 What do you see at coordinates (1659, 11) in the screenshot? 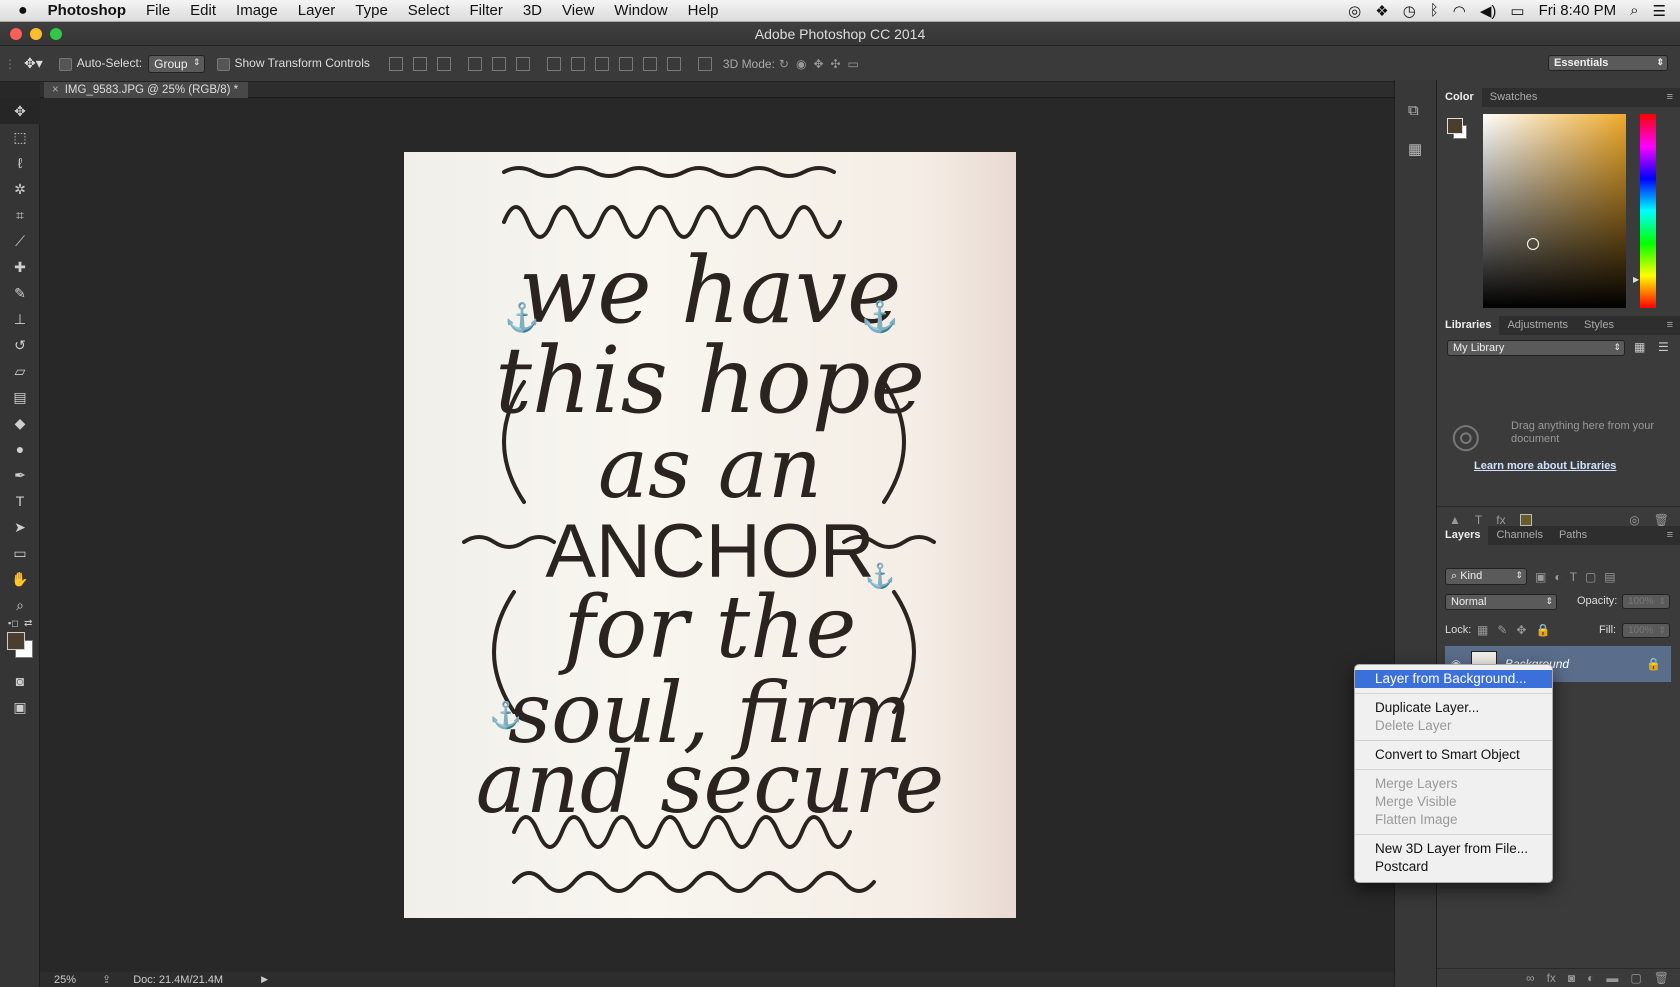
I see `notification-center-icon: ☰` at bounding box center [1659, 11].